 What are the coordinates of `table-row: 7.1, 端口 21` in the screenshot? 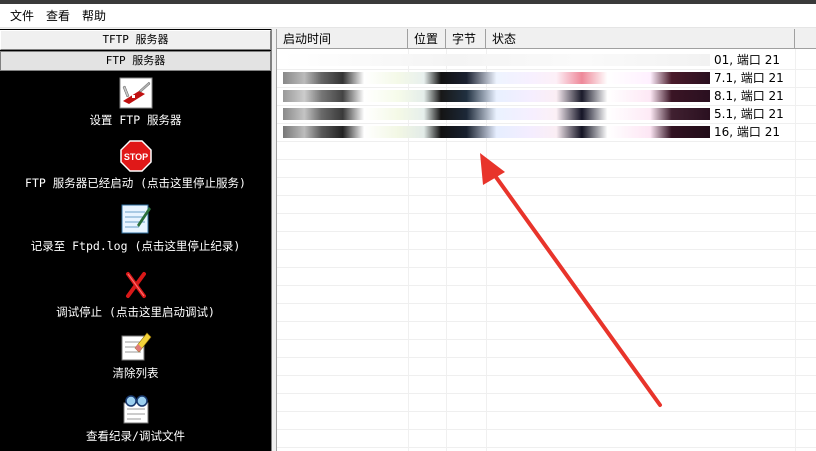 It's located at (546, 78).